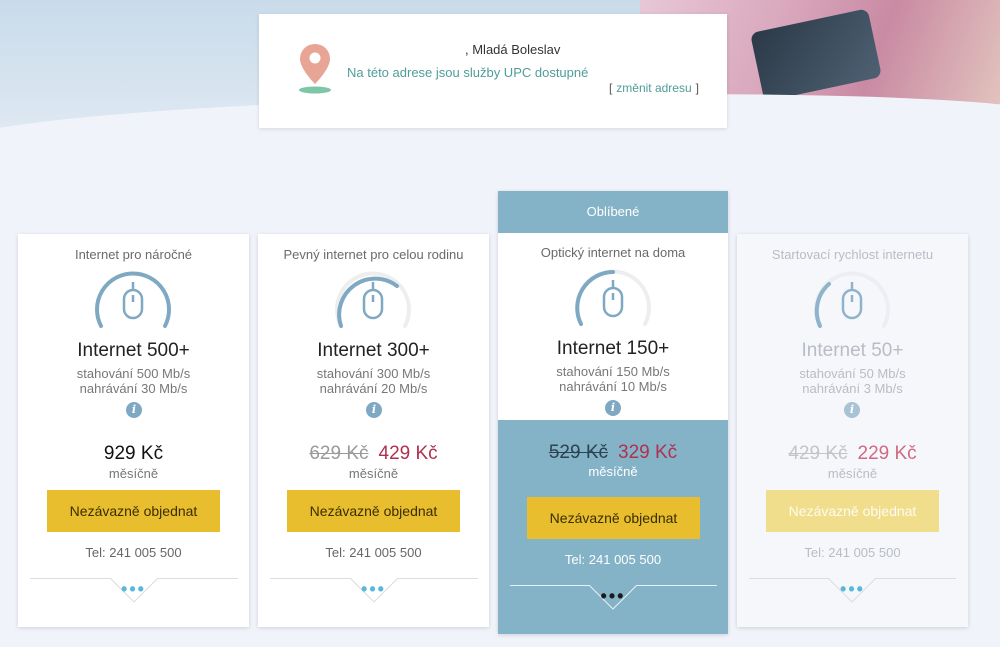 Image resolution: width=1000 pixels, height=647 pixels. Describe the element at coordinates (610, 88) in the screenshot. I see `bracket-open: [` at that location.